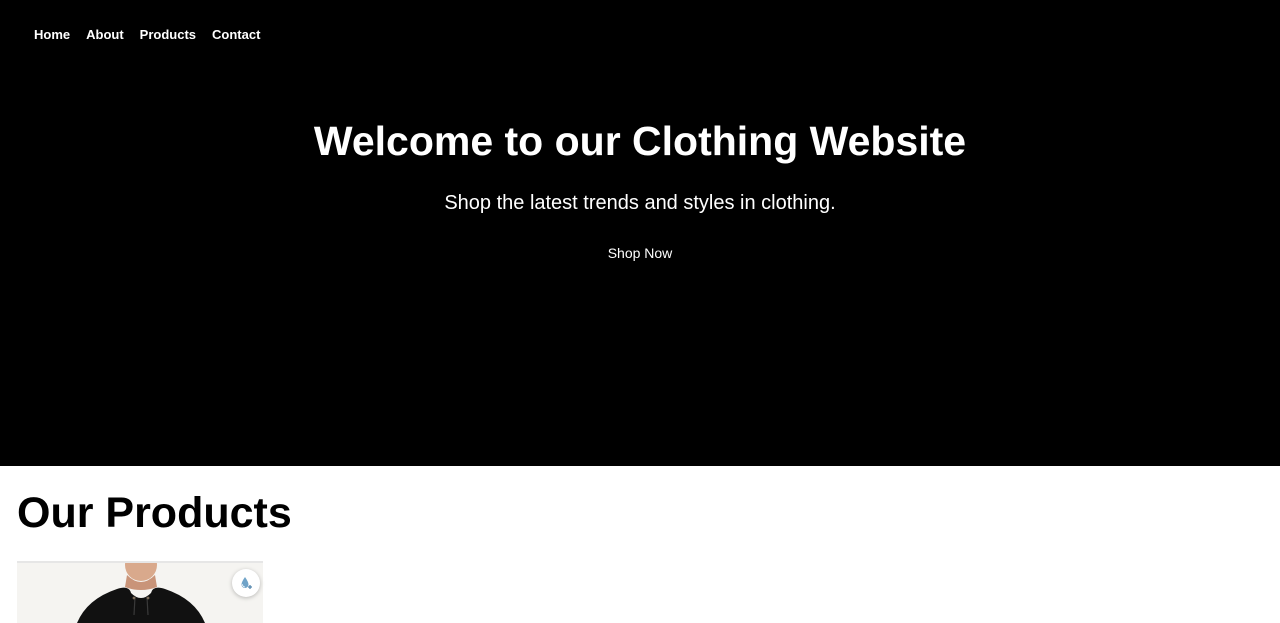 The width and height of the screenshot is (1280, 623). What do you see at coordinates (154, 513) in the screenshot?
I see `products-section-title: Our Products` at bounding box center [154, 513].